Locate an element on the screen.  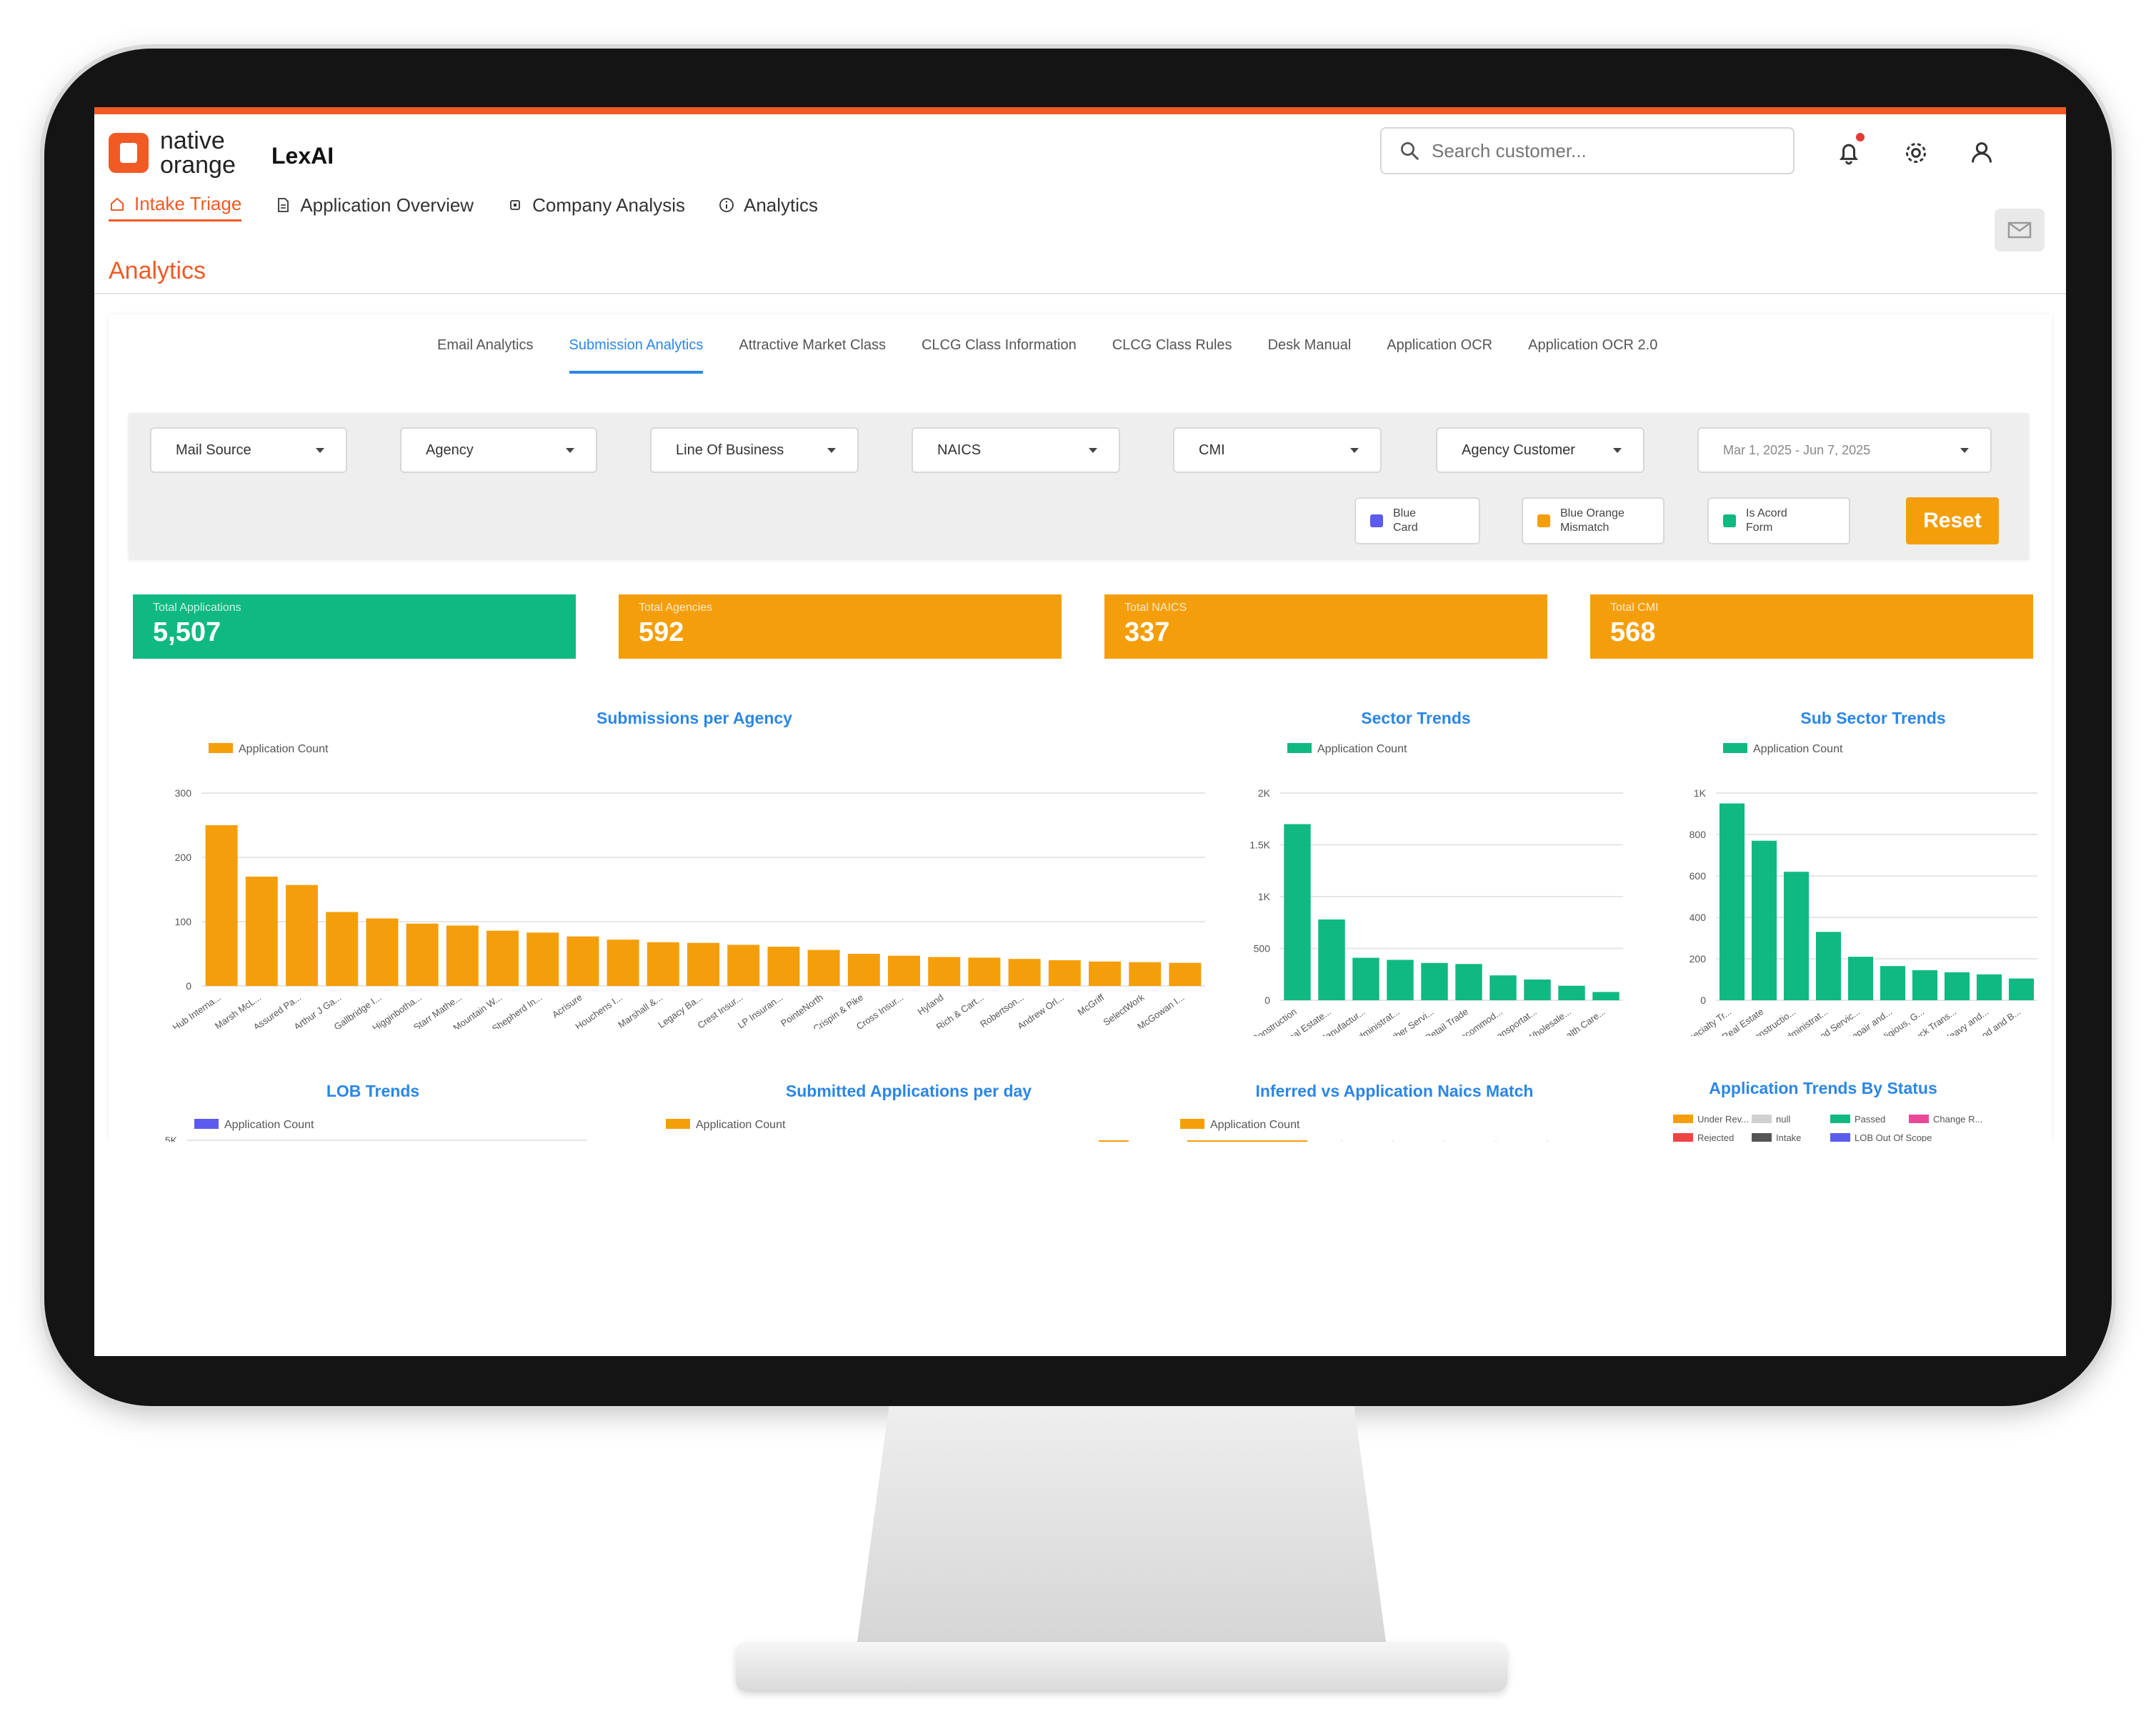
search-box is located at coordinates (1588, 150).